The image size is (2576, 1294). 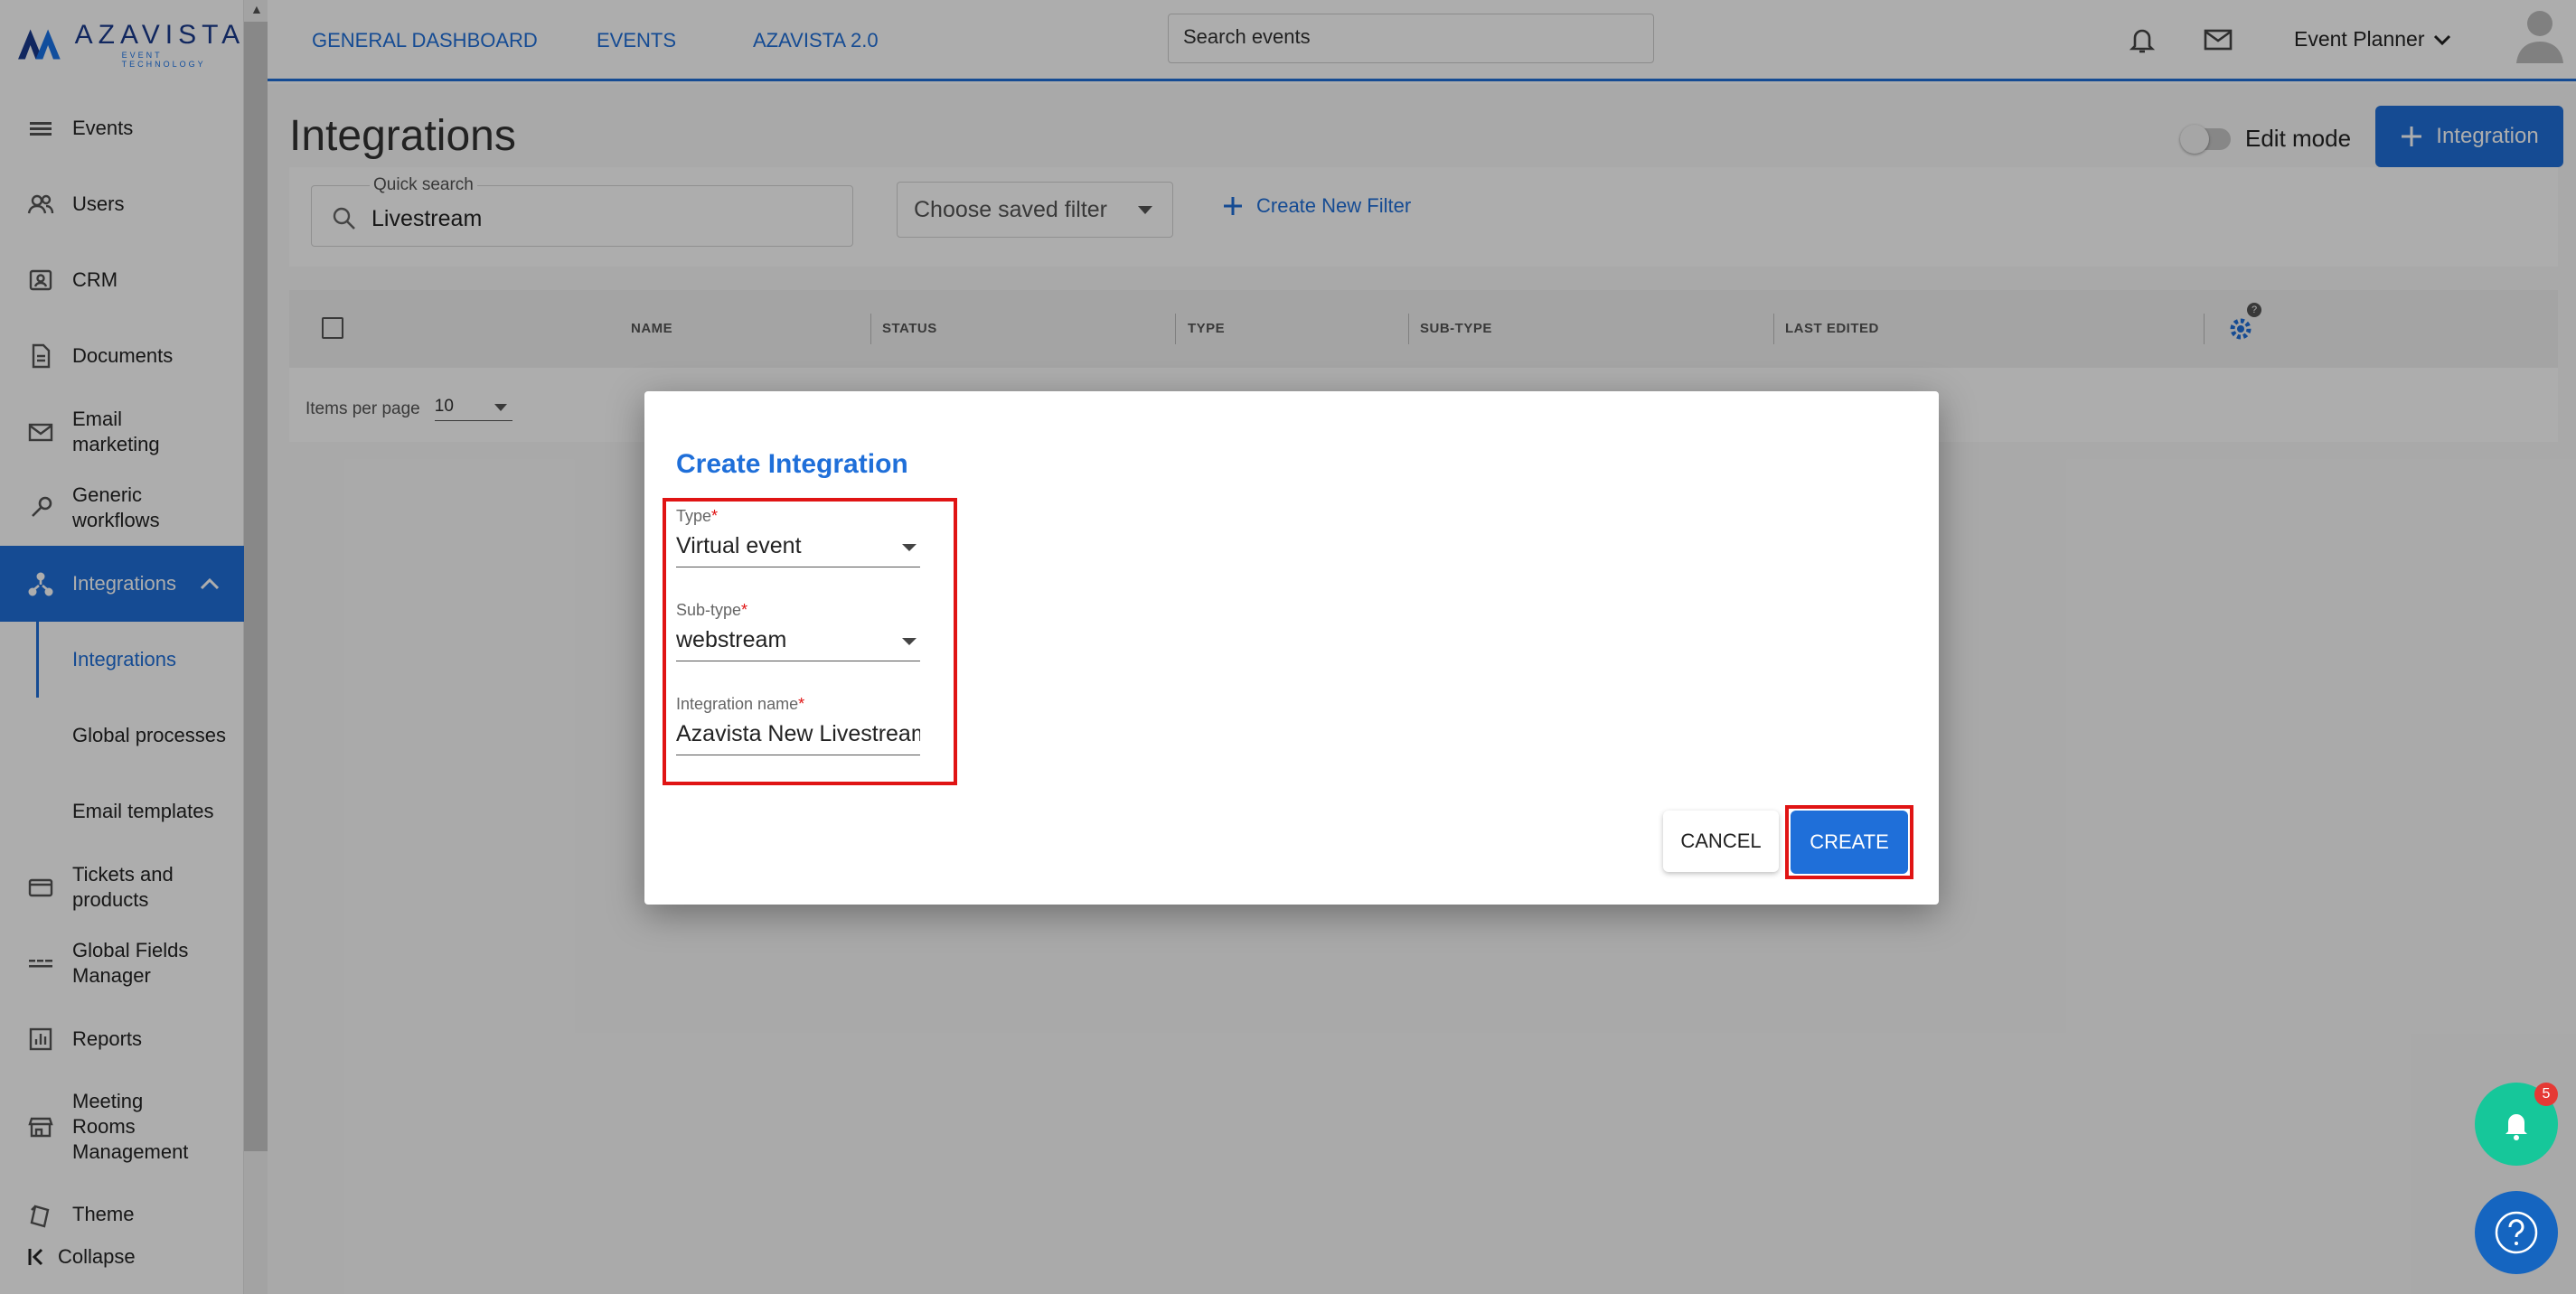 I want to click on cancel-button: CANCEL, so click(x=1721, y=842).